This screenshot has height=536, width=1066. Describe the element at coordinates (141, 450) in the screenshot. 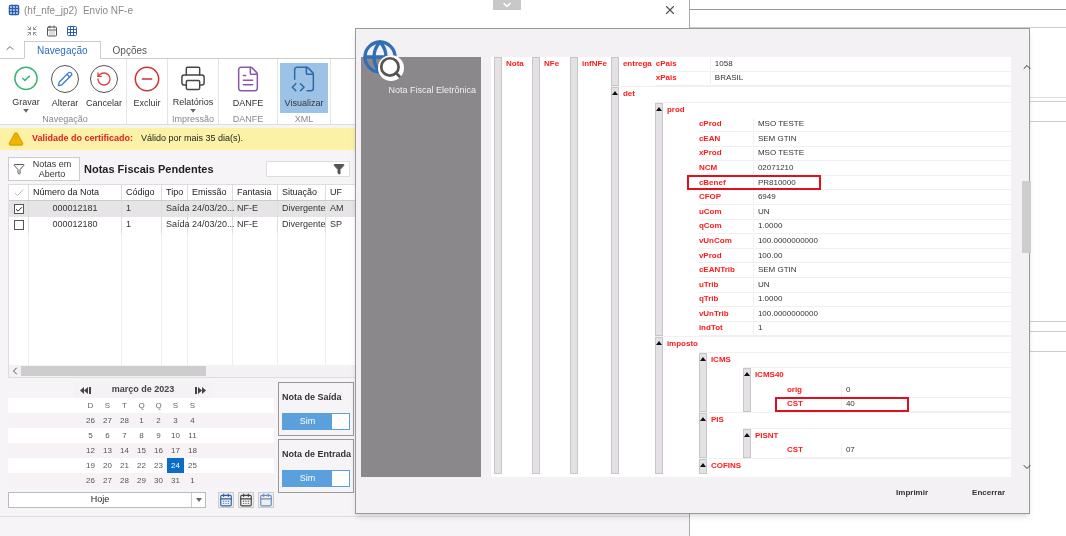

I see `calendar-day: 15` at that location.